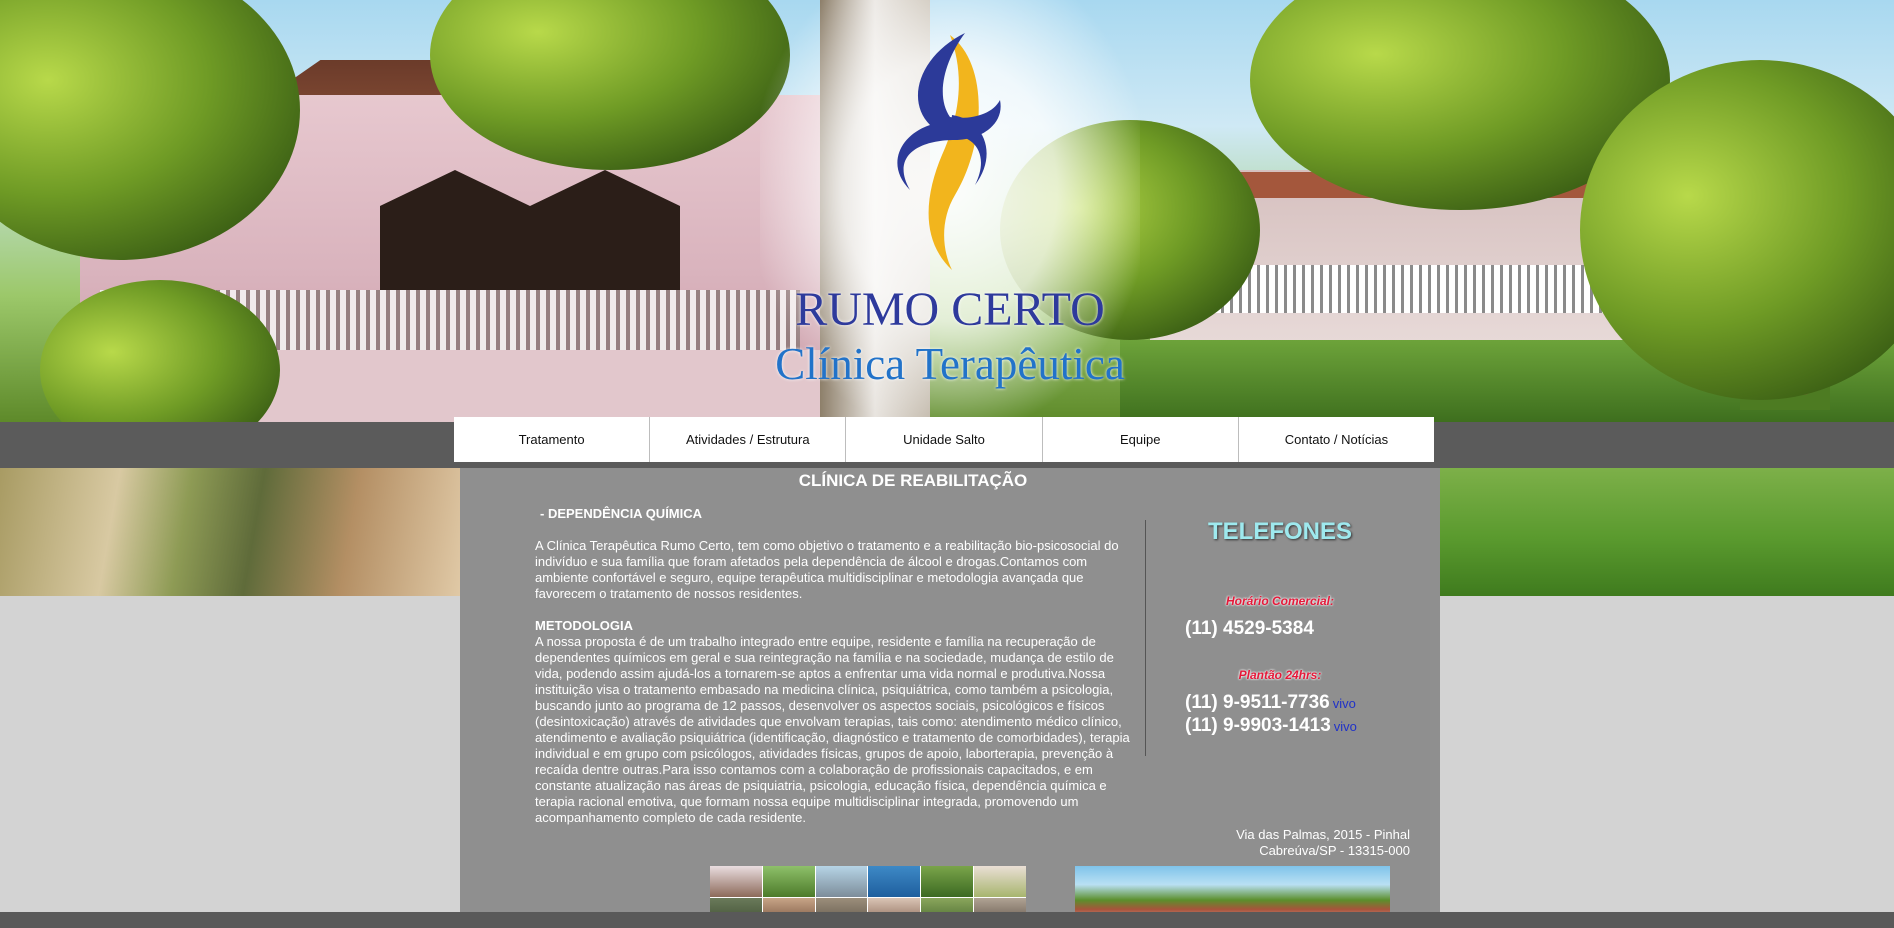 This screenshot has height=928, width=1894. I want to click on duty-24h-label: Plantão 24hrs:, so click(1280, 675).